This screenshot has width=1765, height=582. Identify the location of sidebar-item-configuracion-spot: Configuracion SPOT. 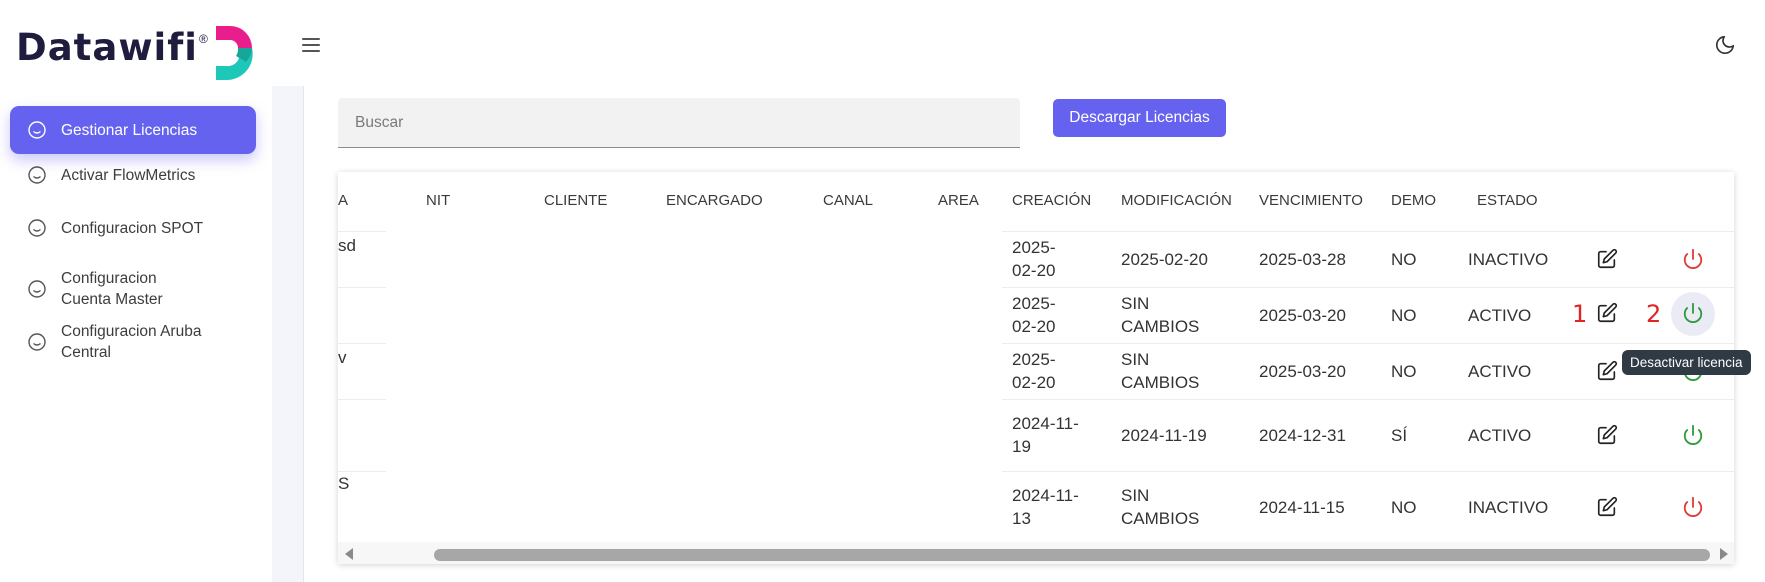
(133, 228).